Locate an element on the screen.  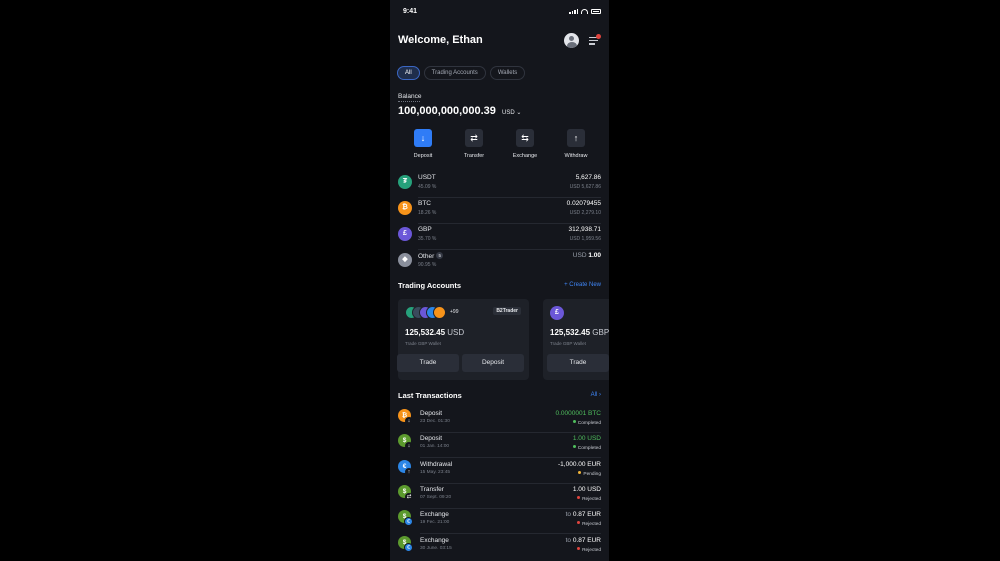
asset-row-btc: ₿ BTC 18.26 % 0.02079455 USD 2,279.10 is located at coordinates (499, 211).